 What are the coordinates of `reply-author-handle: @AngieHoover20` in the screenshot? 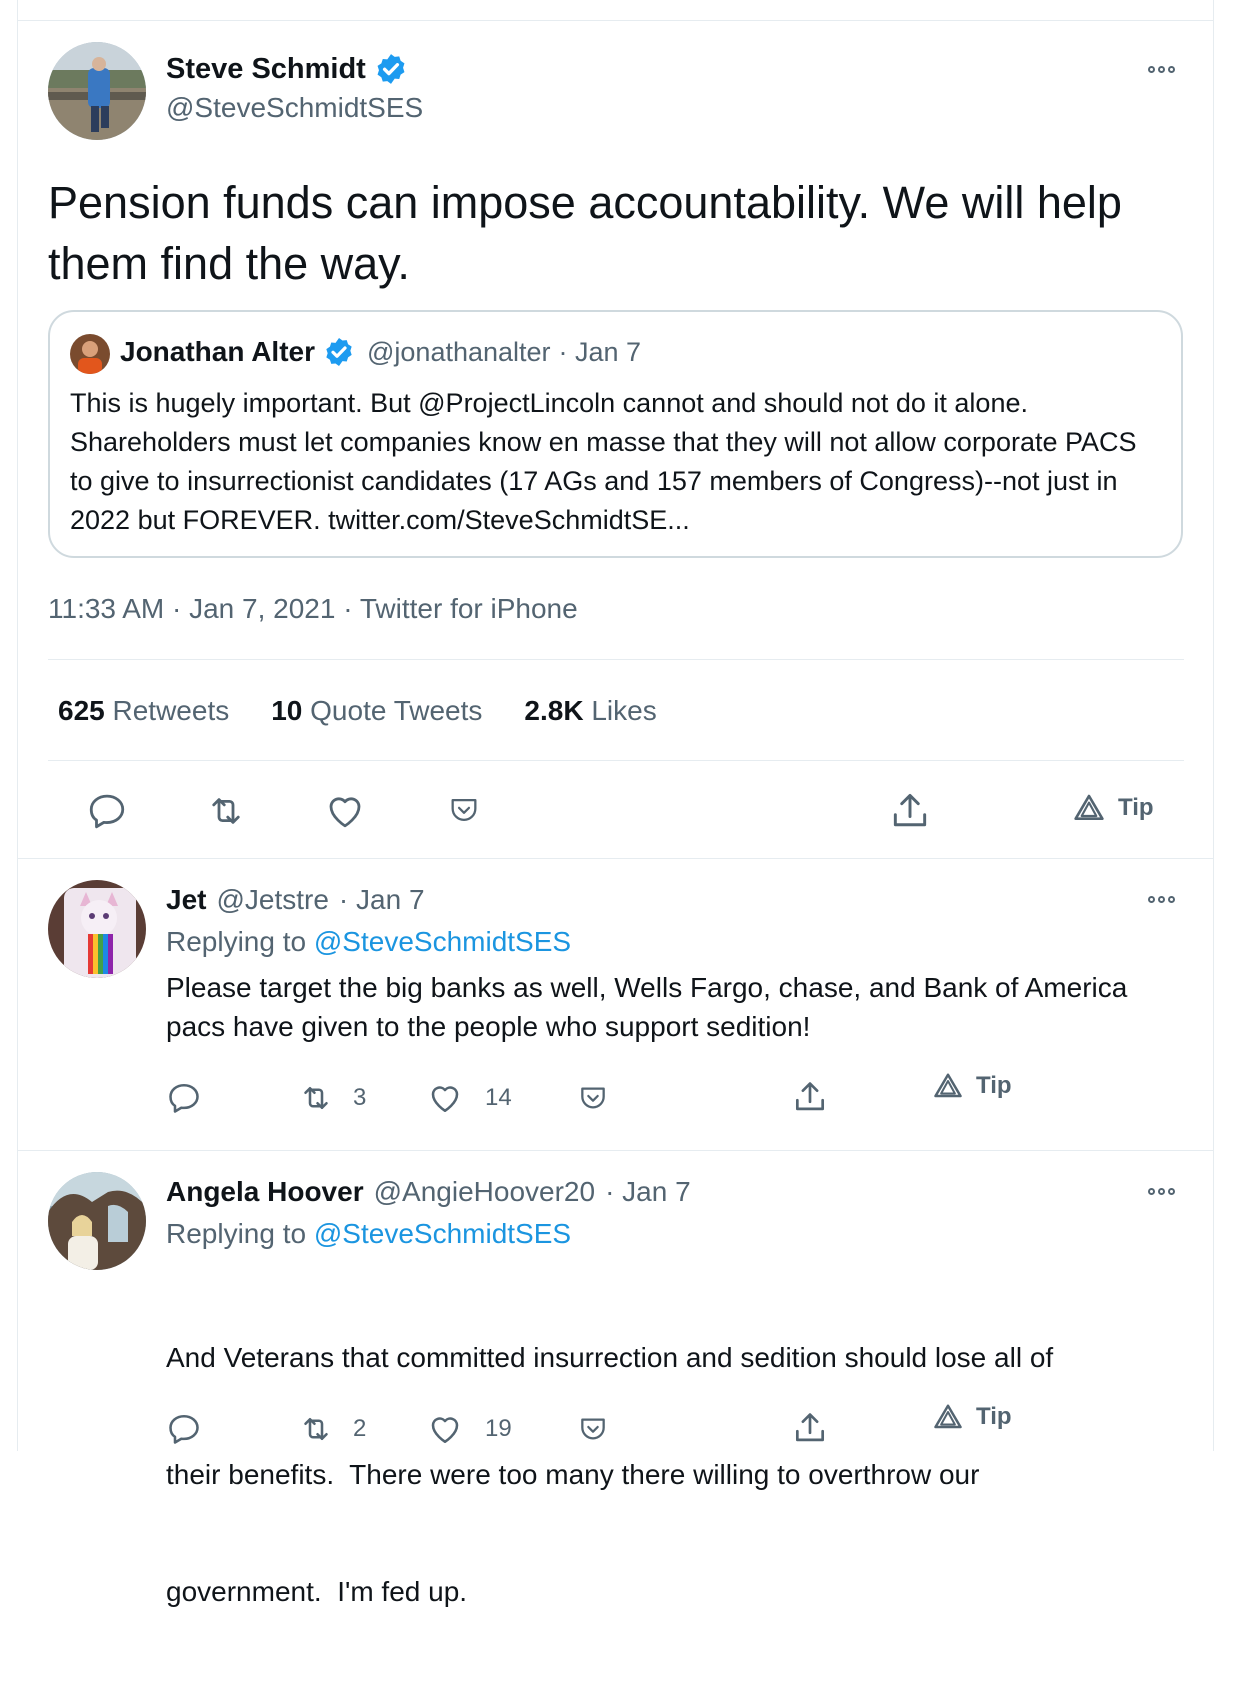 It's located at (484, 1192).